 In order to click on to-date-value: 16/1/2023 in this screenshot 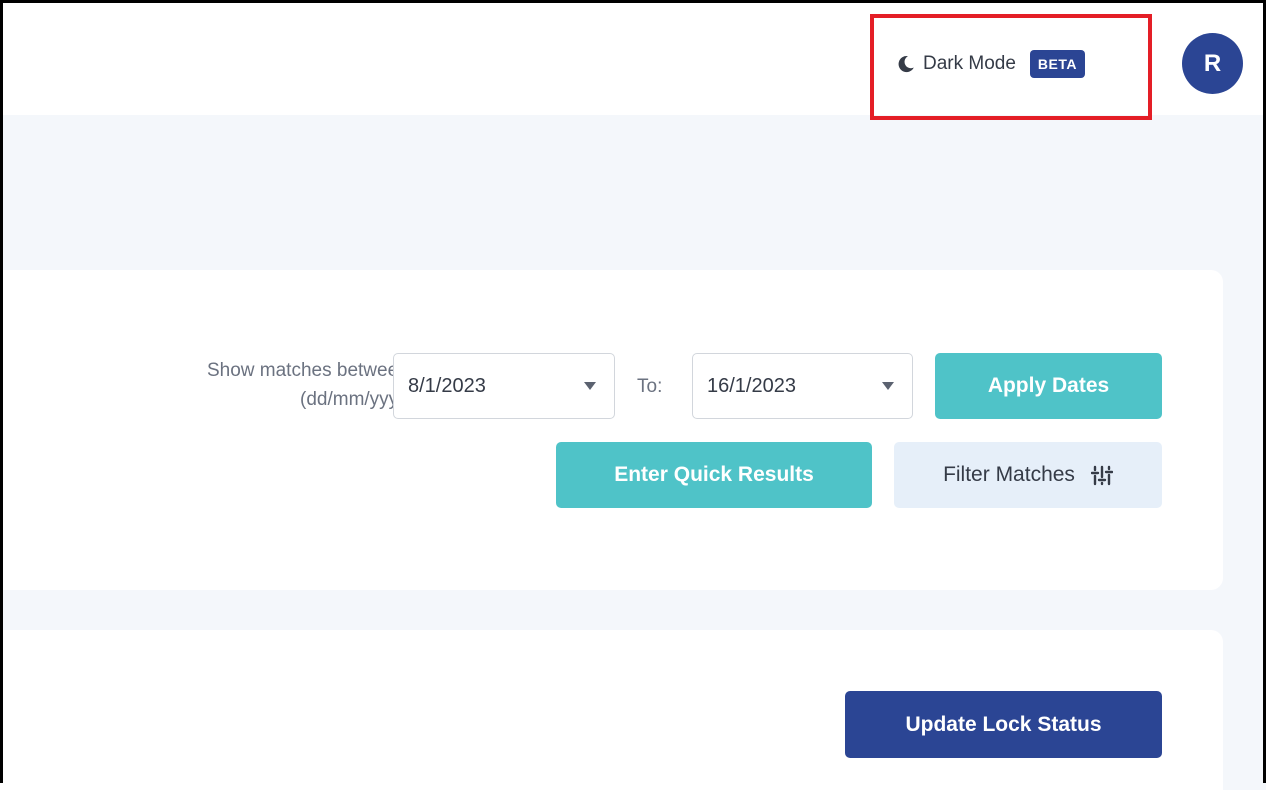, I will do `click(751, 385)`.